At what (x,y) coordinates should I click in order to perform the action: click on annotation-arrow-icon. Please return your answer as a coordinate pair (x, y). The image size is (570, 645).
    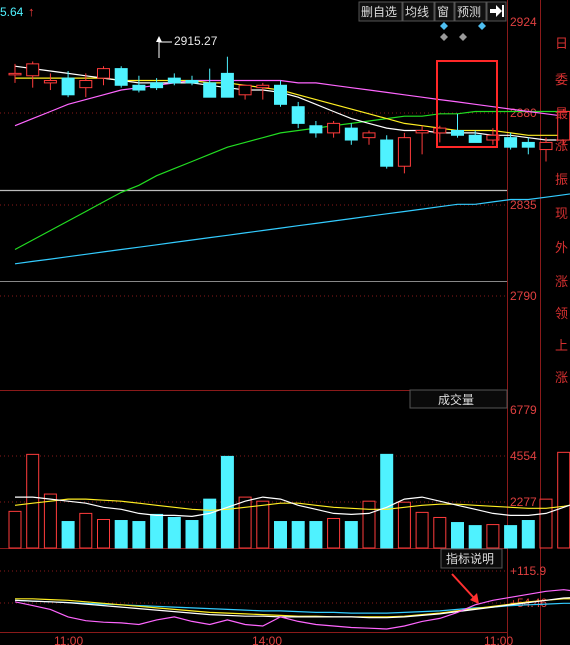
    Looking at the image, I should click on (159, 39).